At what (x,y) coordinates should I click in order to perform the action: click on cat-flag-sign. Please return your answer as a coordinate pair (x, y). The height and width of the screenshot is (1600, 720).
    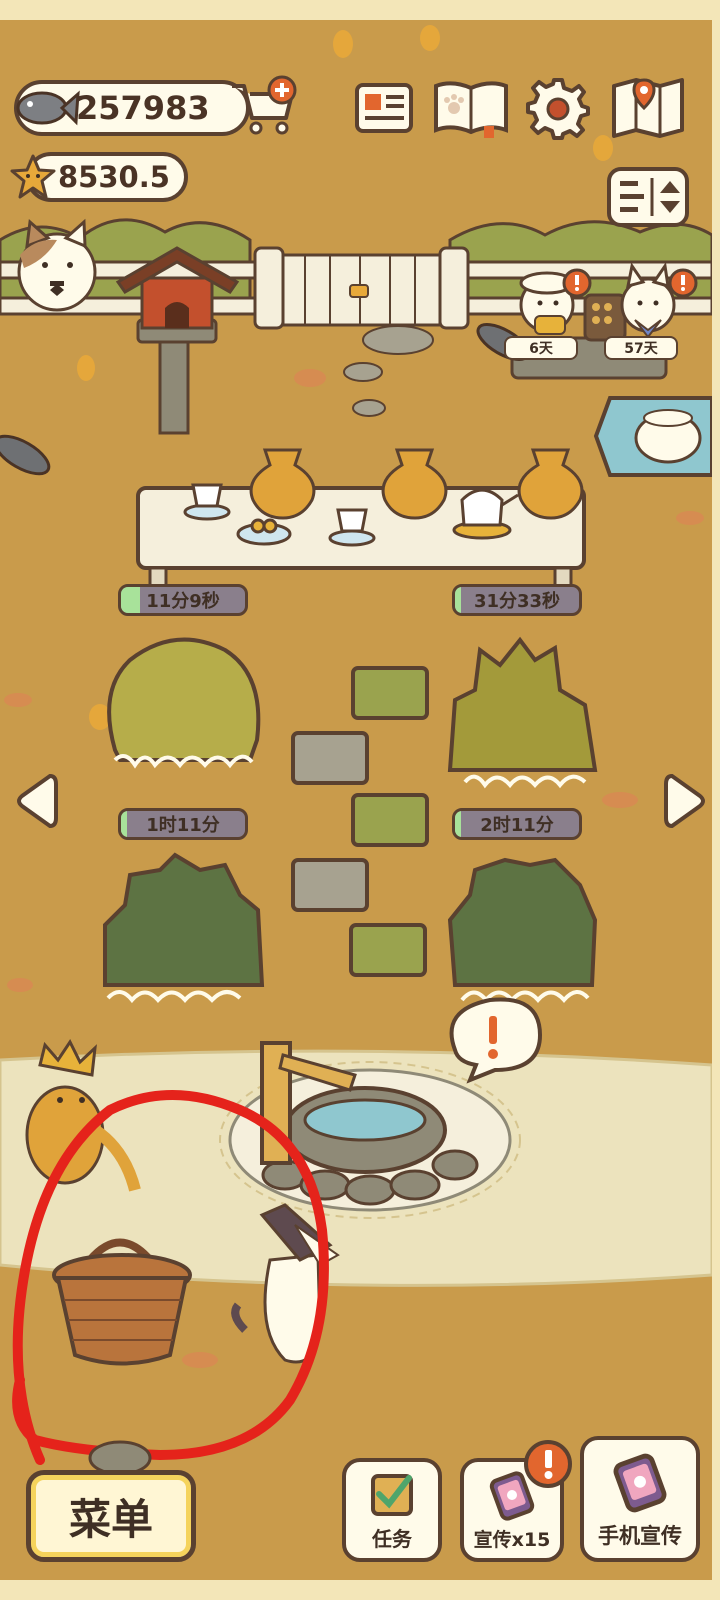
    Looking at the image, I should click on (653, 436).